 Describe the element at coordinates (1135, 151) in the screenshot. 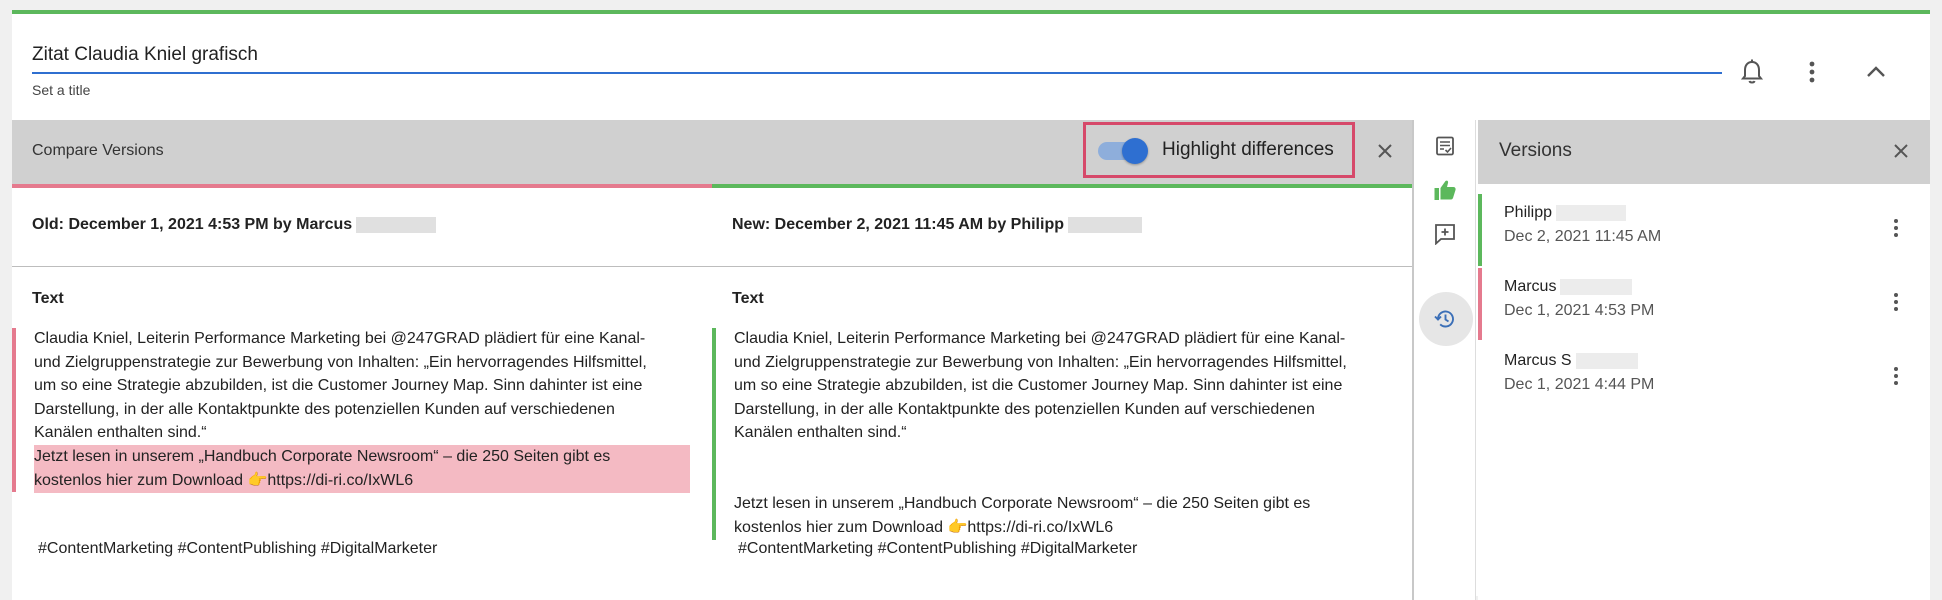

I see `switch-knob` at that location.